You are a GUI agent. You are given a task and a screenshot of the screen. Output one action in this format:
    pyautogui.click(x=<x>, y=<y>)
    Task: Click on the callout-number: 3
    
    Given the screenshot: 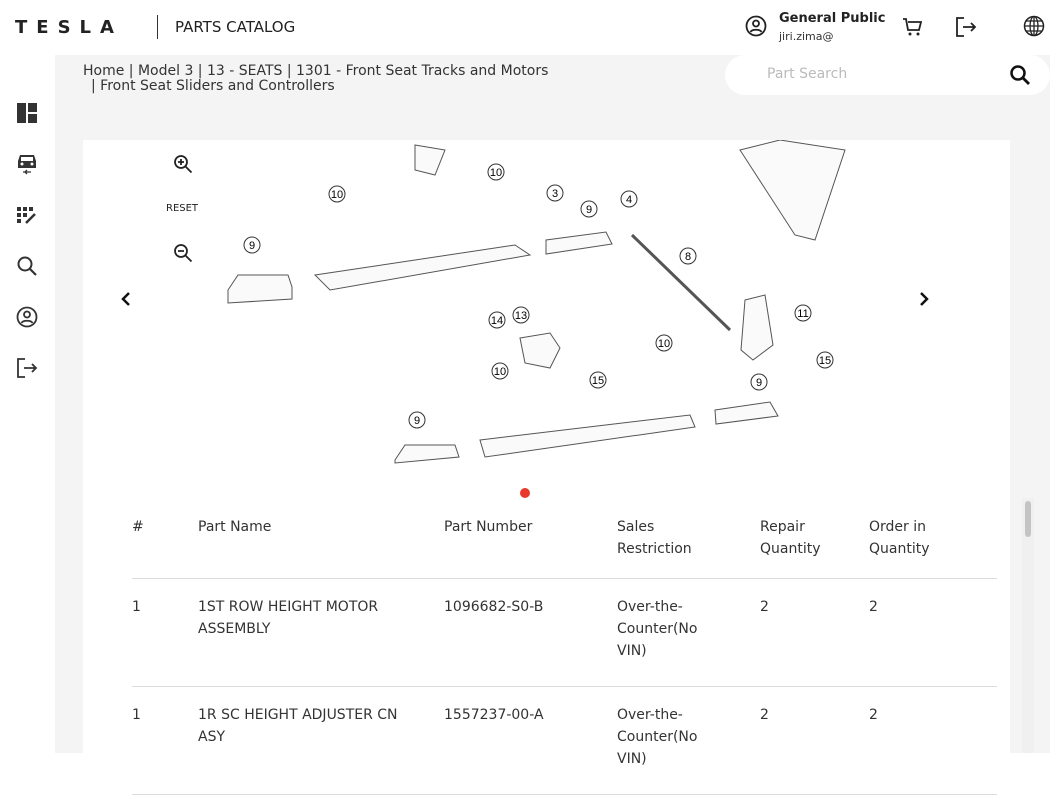 What is the action you would take?
    pyautogui.click(x=555, y=194)
    